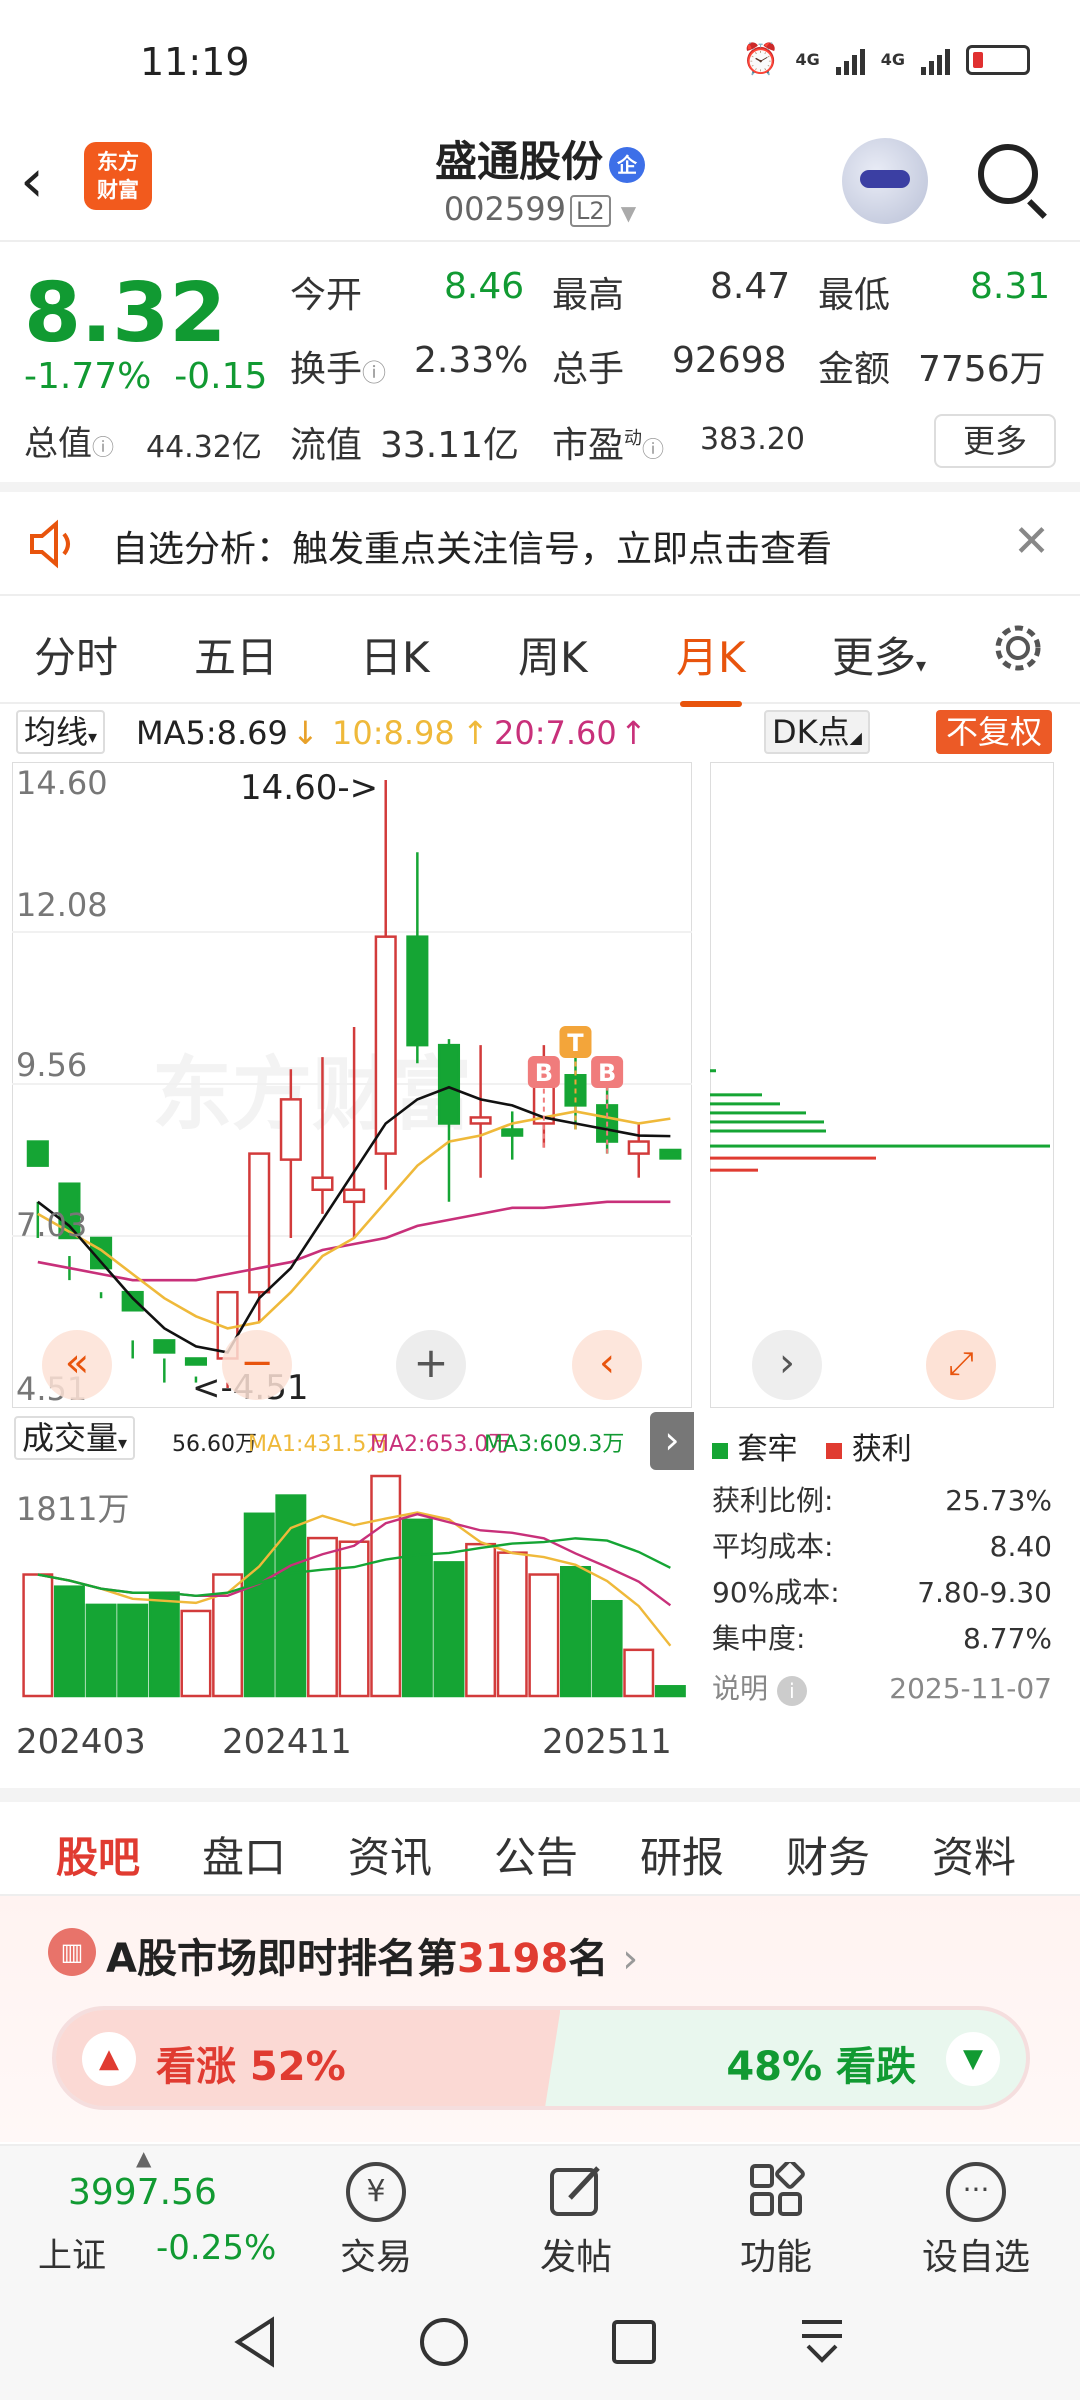 Image resolution: width=1080 pixels, height=2400 pixels. I want to click on turnover-value: 2.33%, so click(471, 360).